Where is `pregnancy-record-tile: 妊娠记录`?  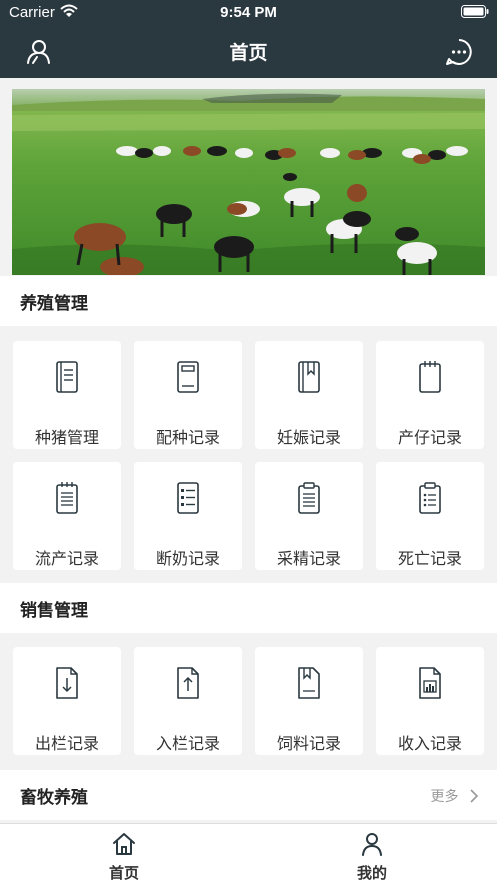
pregnancy-record-tile: 妊娠记录 is located at coordinates (309, 395).